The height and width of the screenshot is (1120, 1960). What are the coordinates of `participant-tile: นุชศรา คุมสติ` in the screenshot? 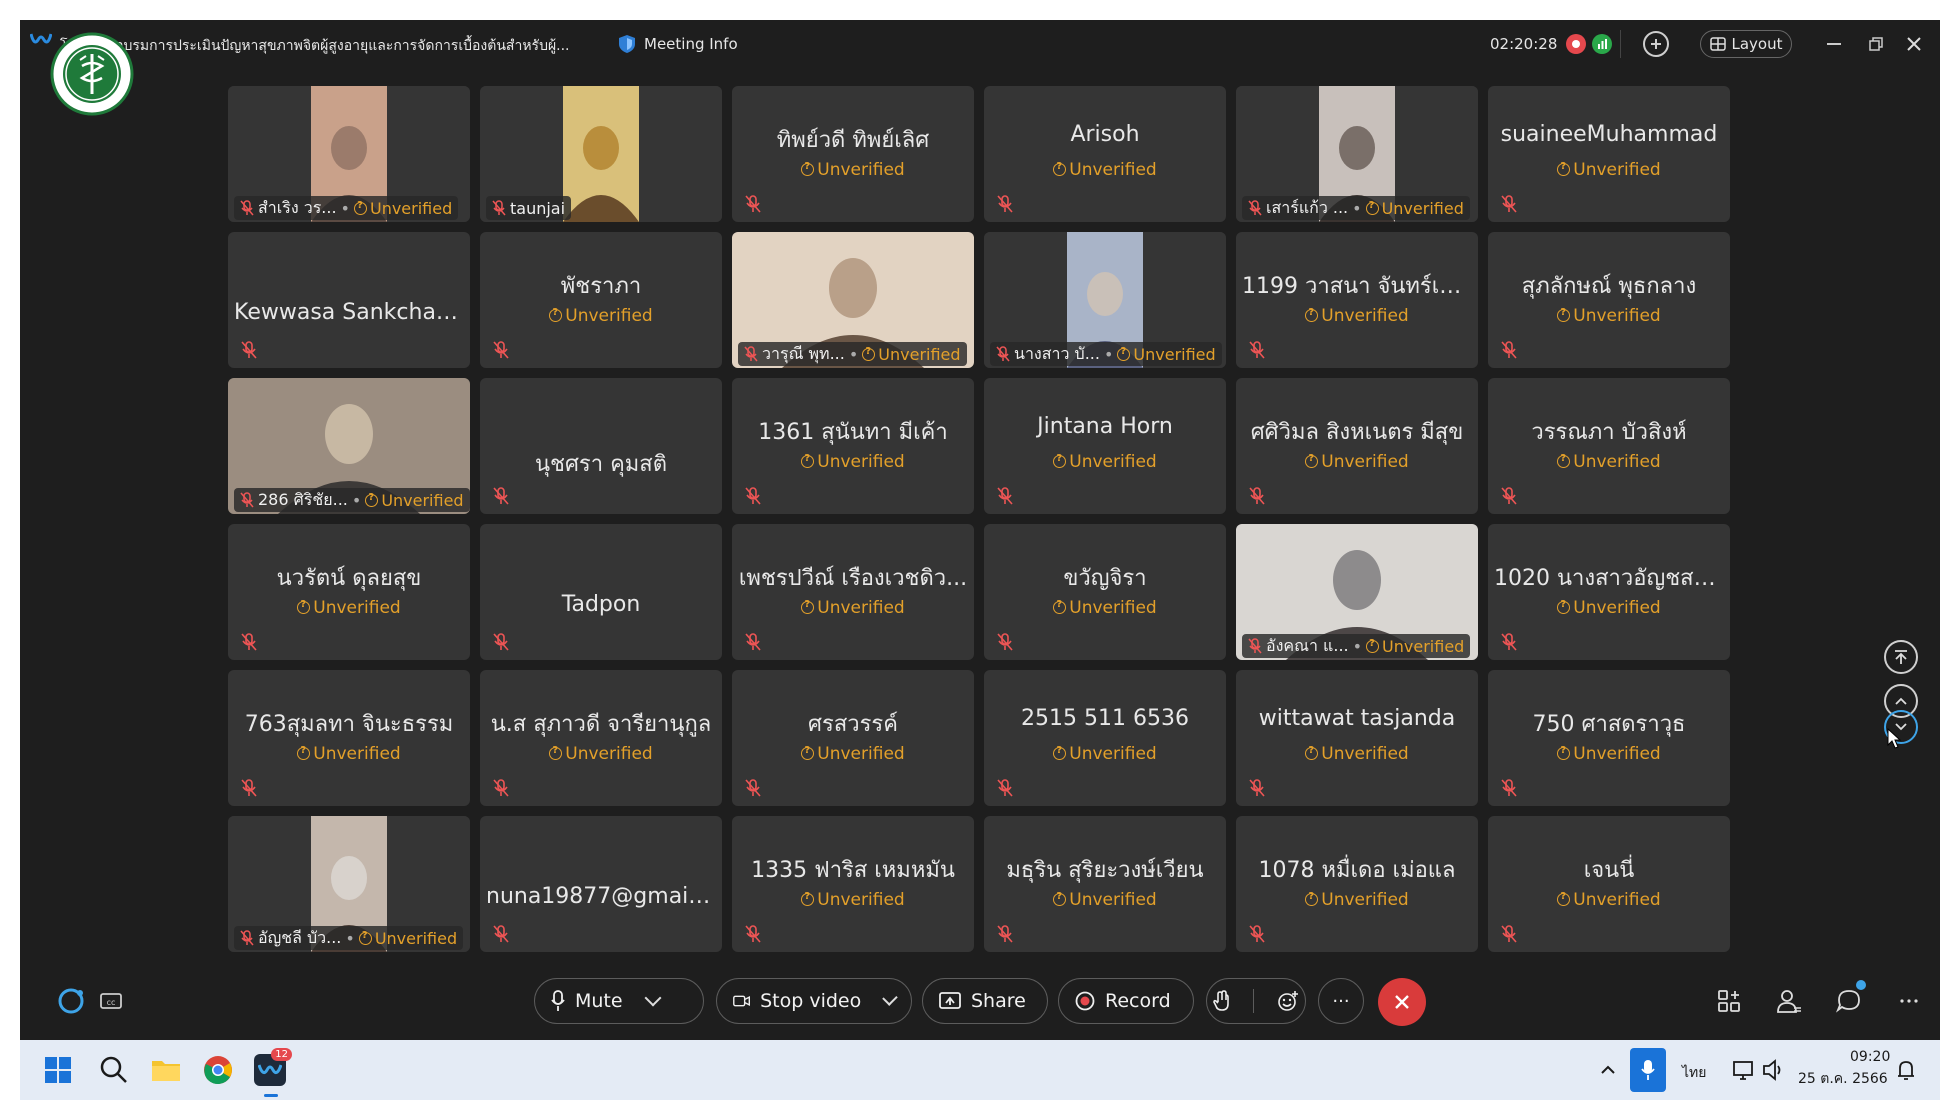 It's located at (601, 446).